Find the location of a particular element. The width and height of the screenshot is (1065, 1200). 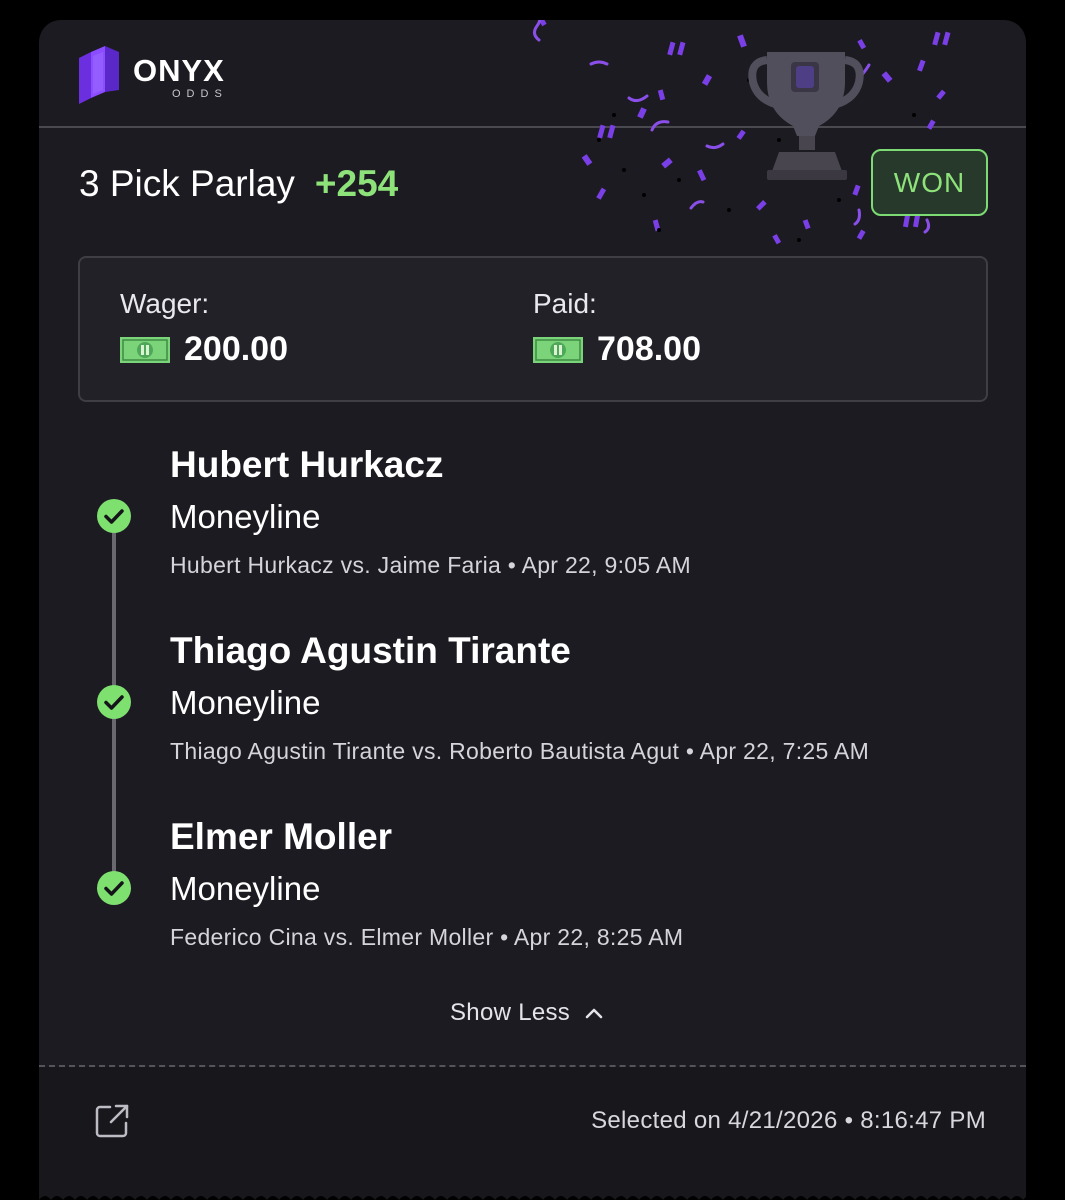

pick-time: Apr 22, 8:25 AM is located at coordinates (598, 937).